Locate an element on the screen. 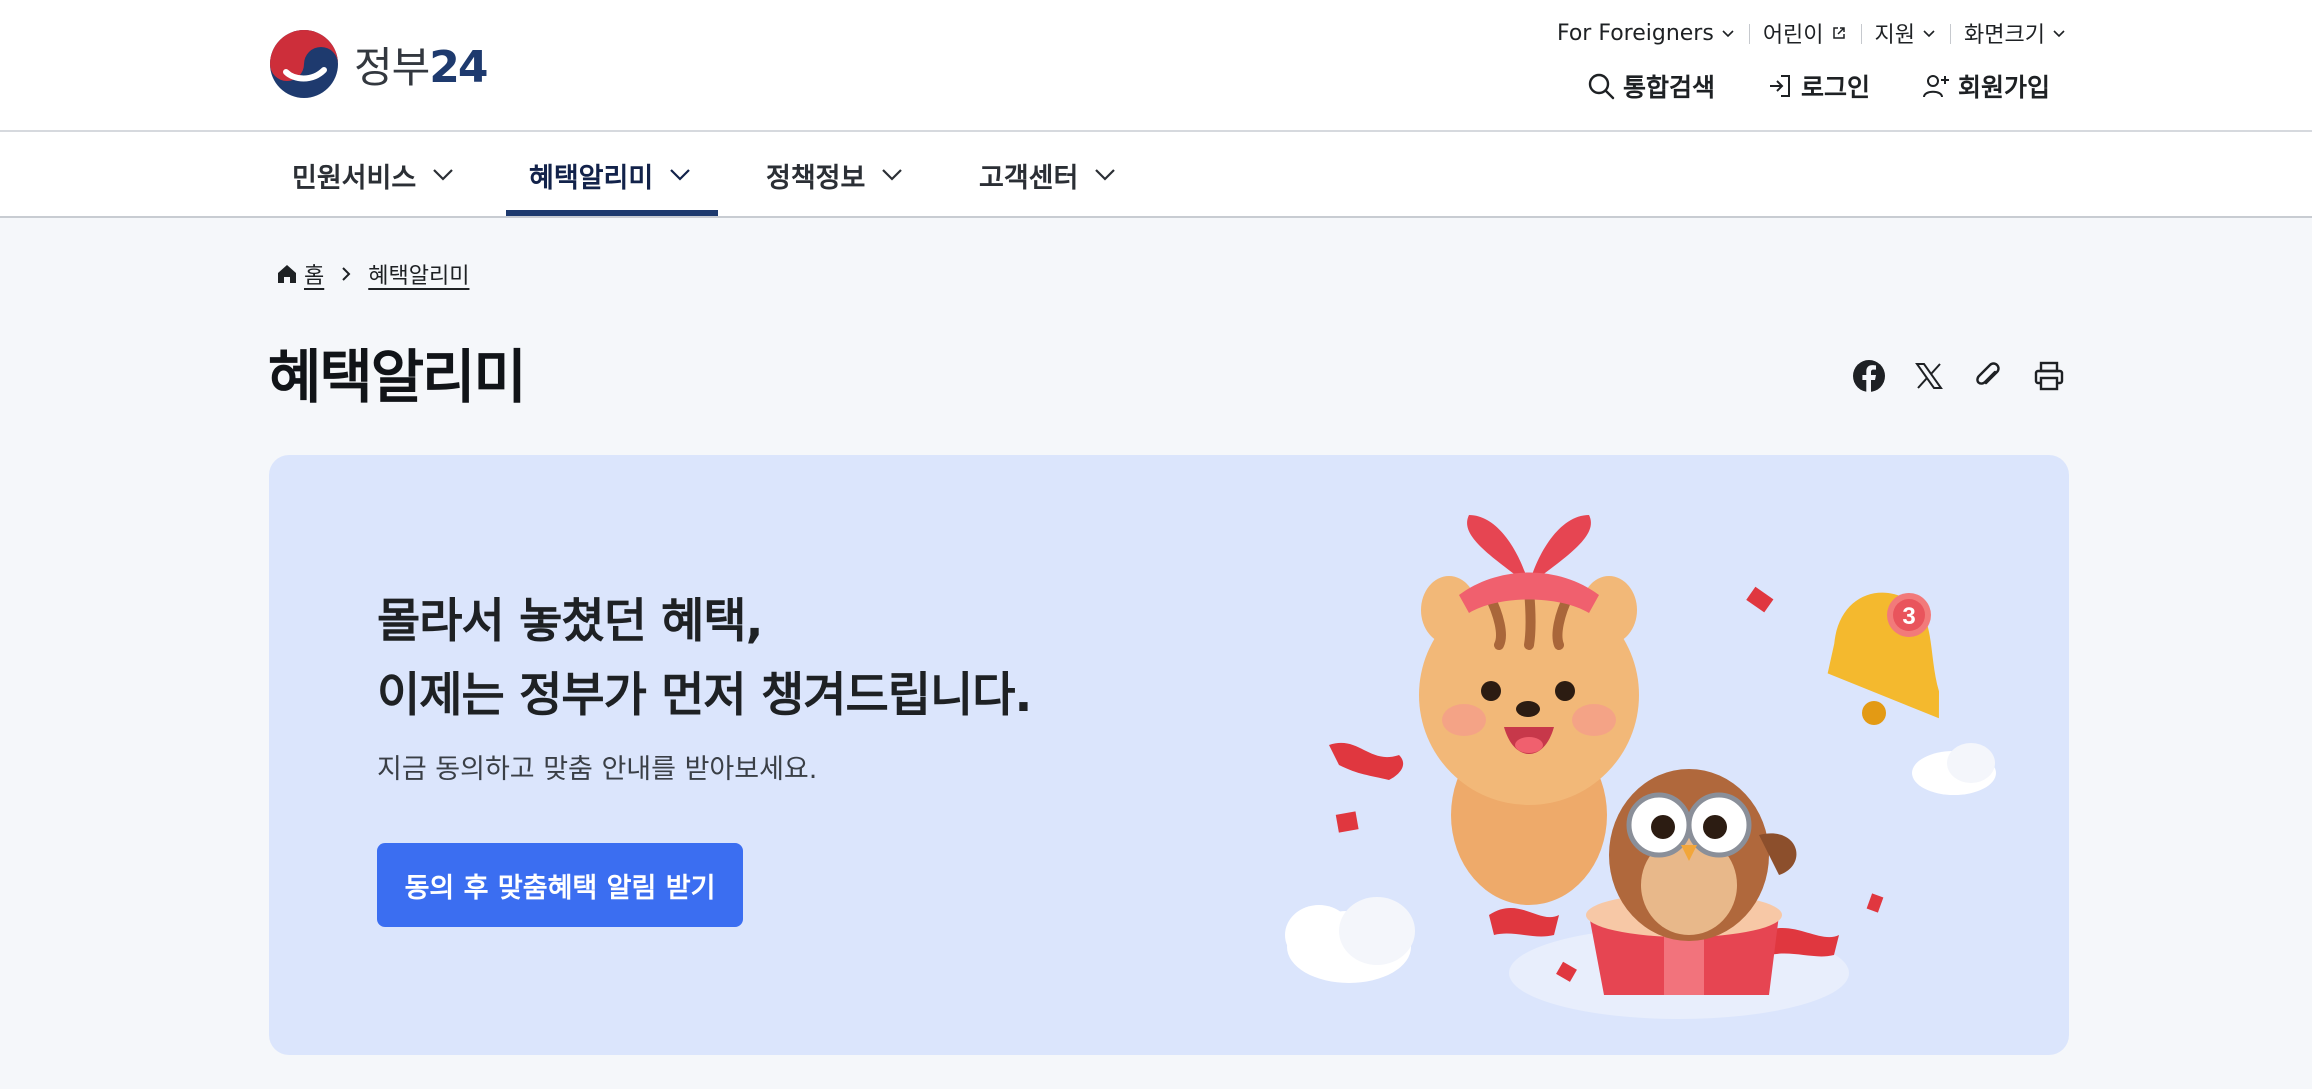 The image size is (2312, 1089). link-clip-icon is located at coordinates (1988, 373).